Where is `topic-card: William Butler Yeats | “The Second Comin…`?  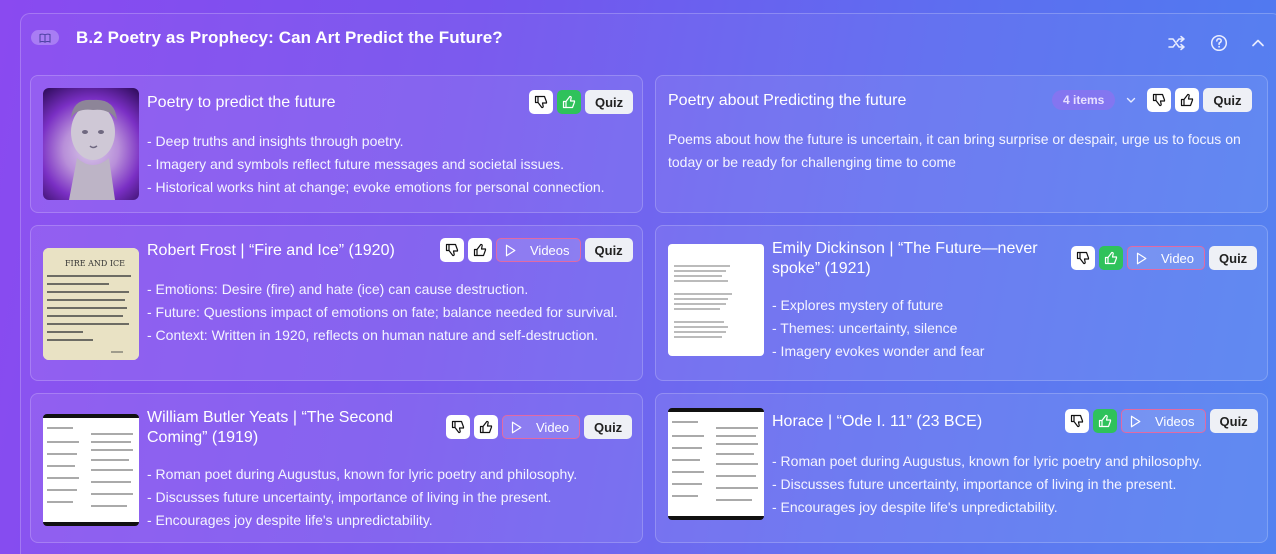
topic-card: William Butler Yeats | “The Second Comin… is located at coordinates (336, 468).